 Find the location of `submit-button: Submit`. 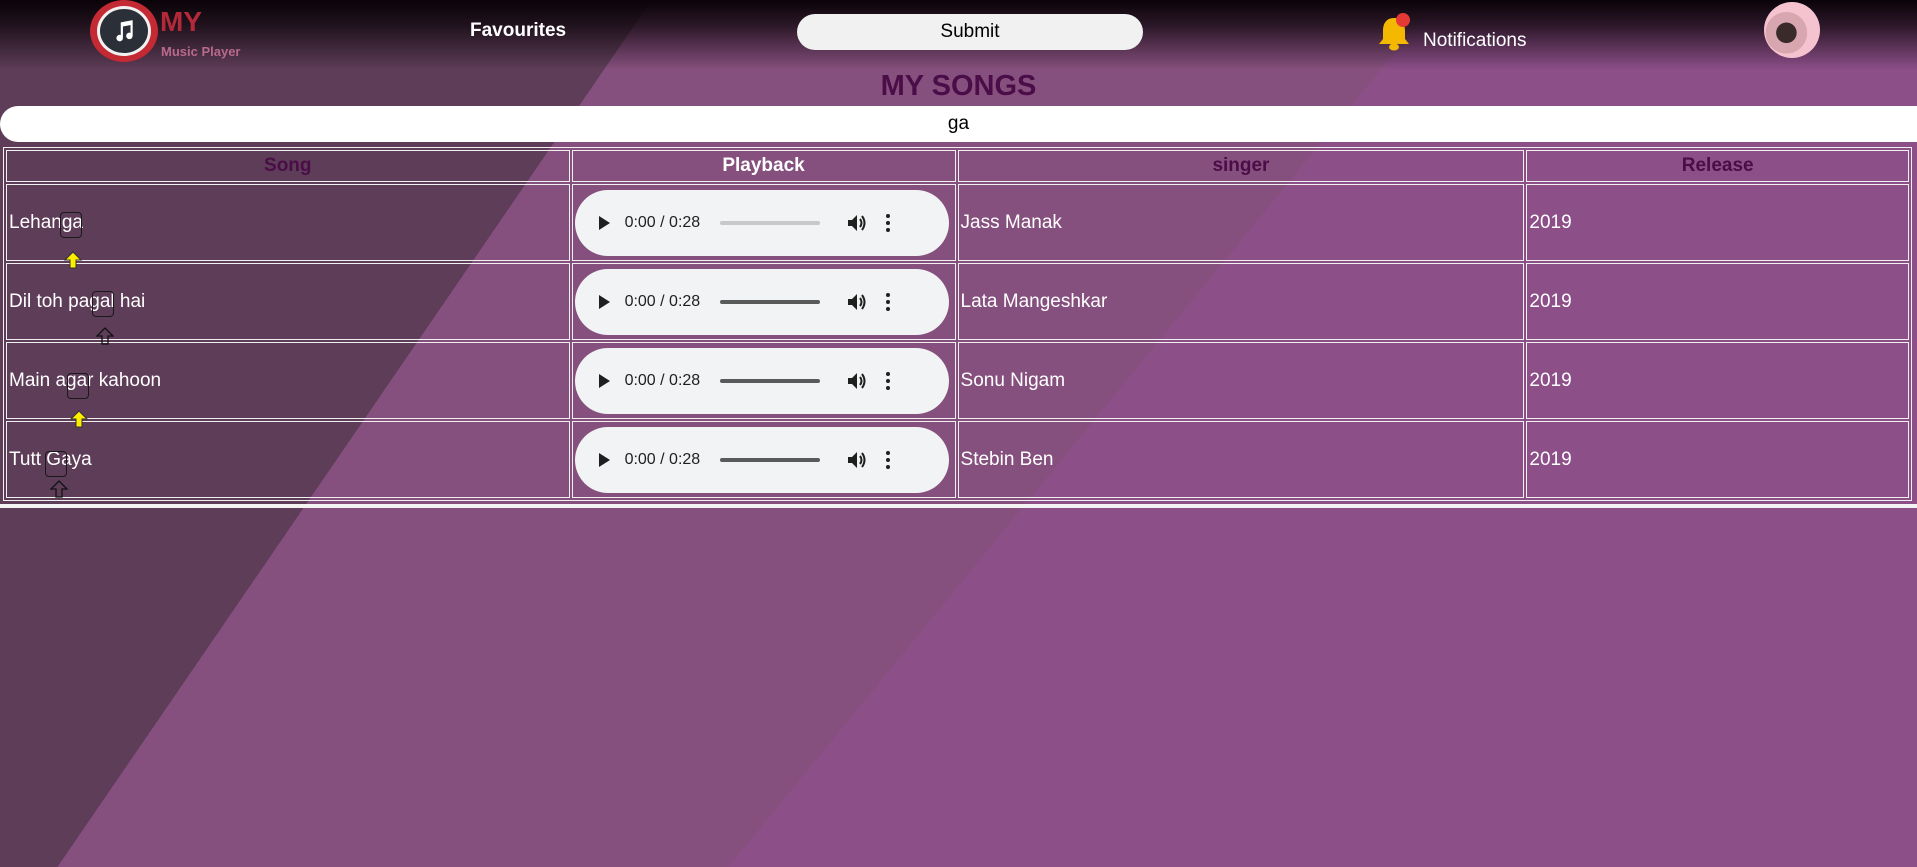

submit-button: Submit is located at coordinates (970, 32).